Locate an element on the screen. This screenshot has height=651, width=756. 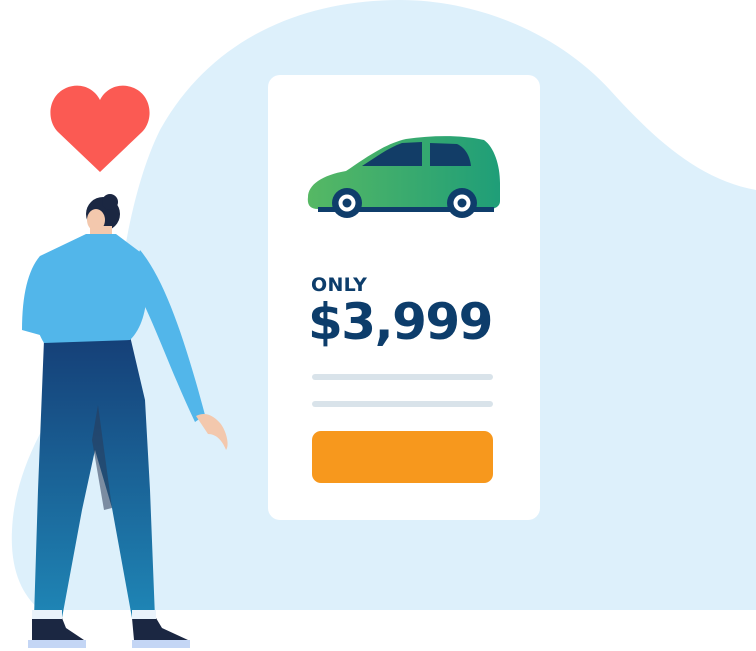
heart-icon is located at coordinates (100, 128).